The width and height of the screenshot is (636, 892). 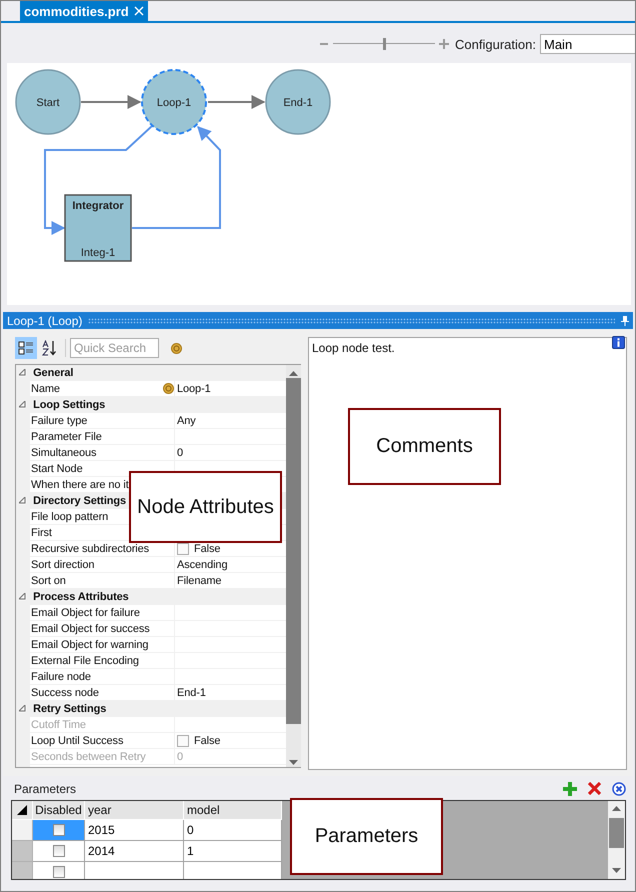 I want to click on property-label: Recursive subdirectories, so click(x=90, y=548).